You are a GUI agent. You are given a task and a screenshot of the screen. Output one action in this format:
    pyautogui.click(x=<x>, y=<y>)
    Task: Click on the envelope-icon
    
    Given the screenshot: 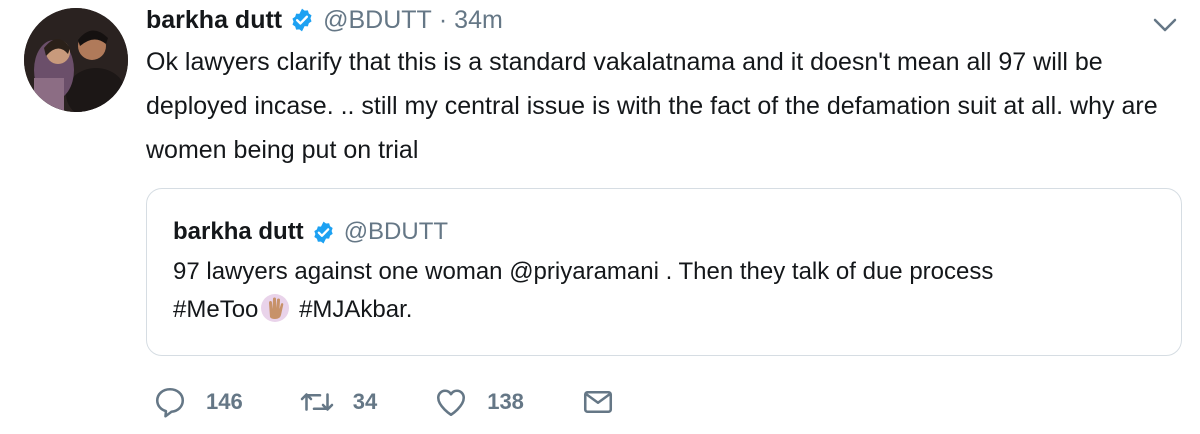 What is the action you would take?
    pyautogui.click(x=597, y=402)
    